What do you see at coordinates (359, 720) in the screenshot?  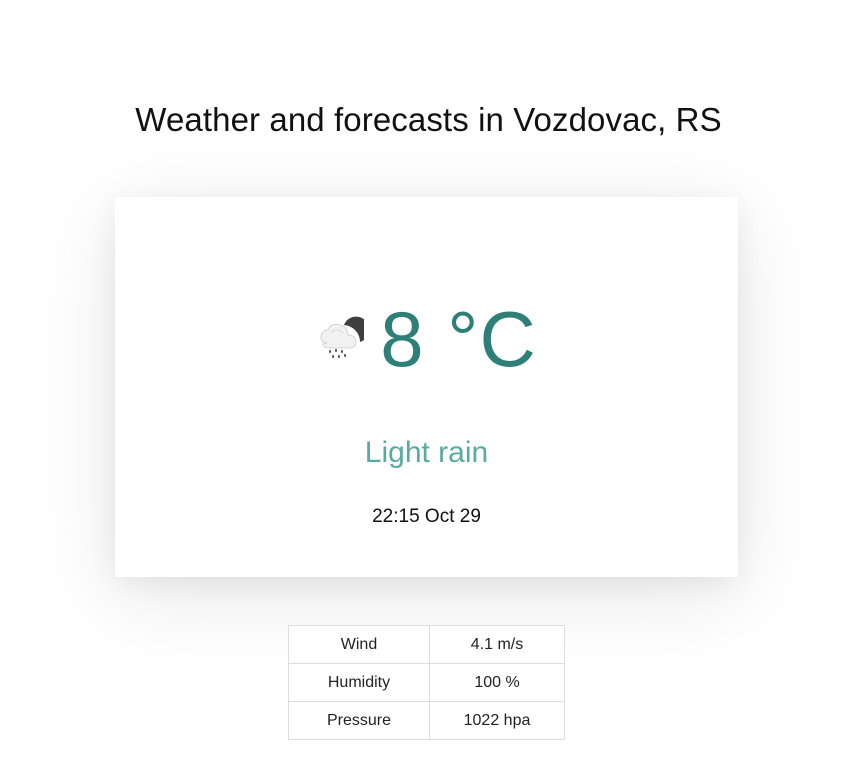 I see `pressure-label: Pressure` at bounding box center [359, 720].